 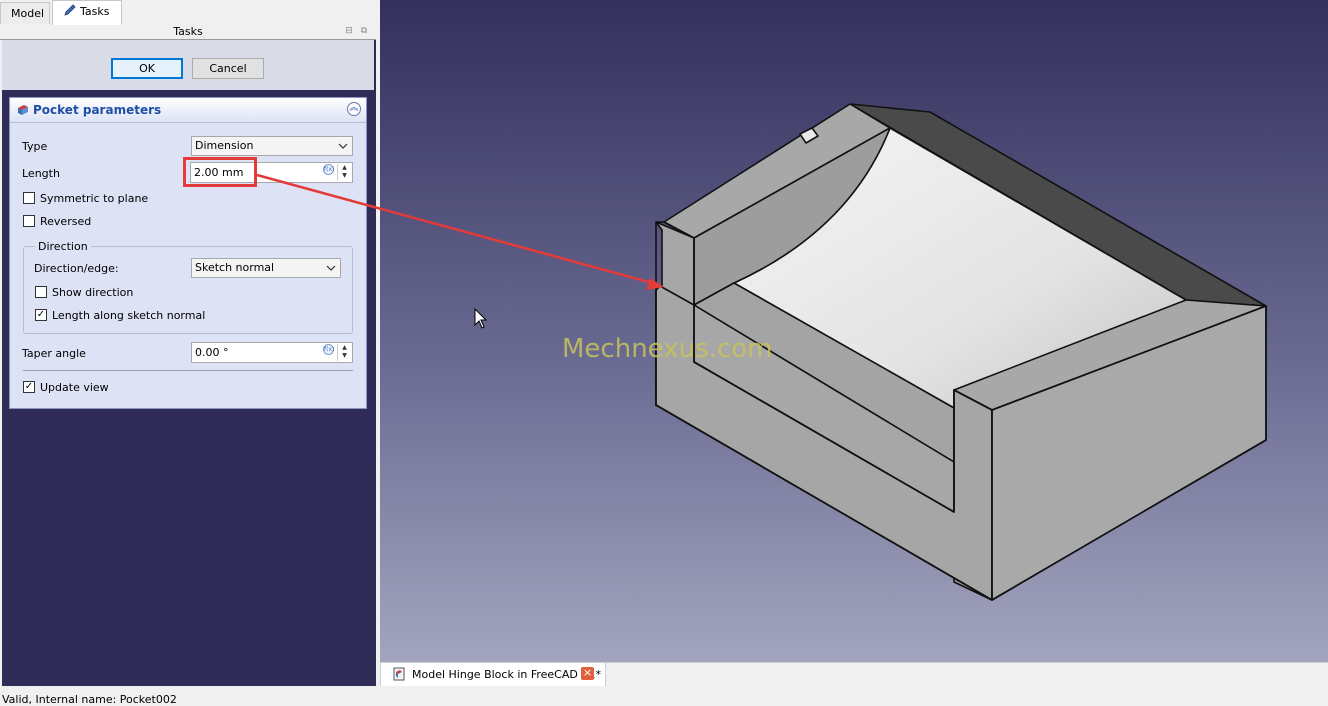 What do you see at coordinates (349, 31) in the screenshot?
I see `float-icon: ⊟` at bounding box center [349, 31].